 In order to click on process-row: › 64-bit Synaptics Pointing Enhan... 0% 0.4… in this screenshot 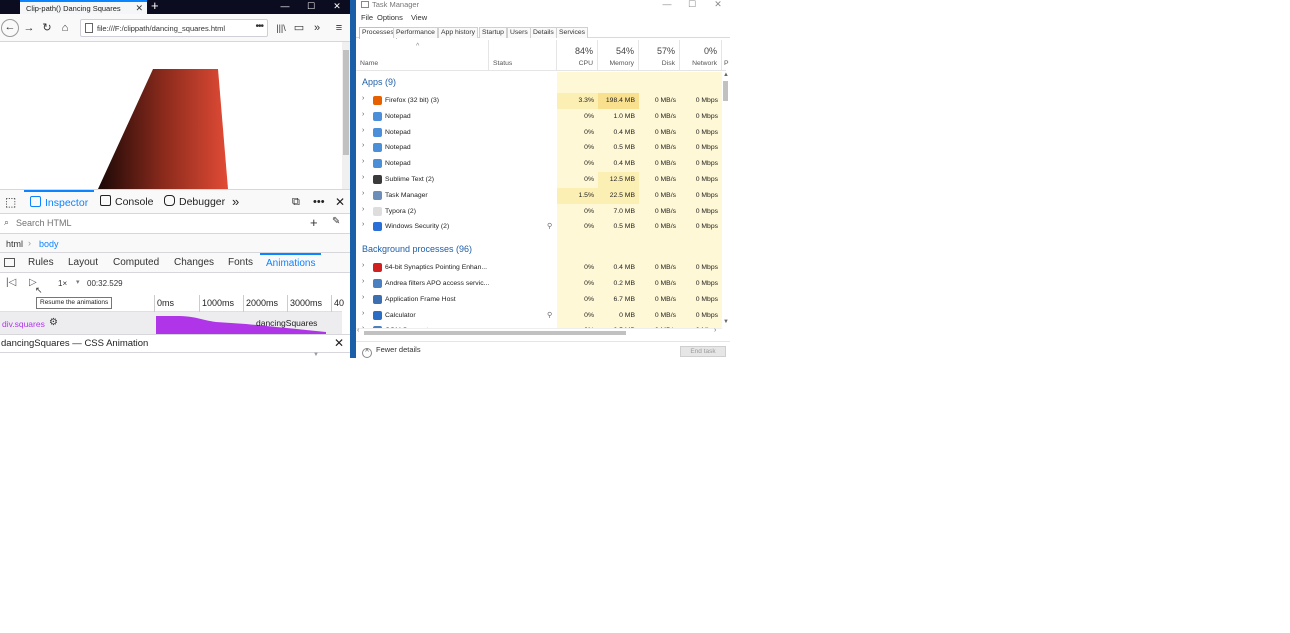, I will do `click(539, 268)`.